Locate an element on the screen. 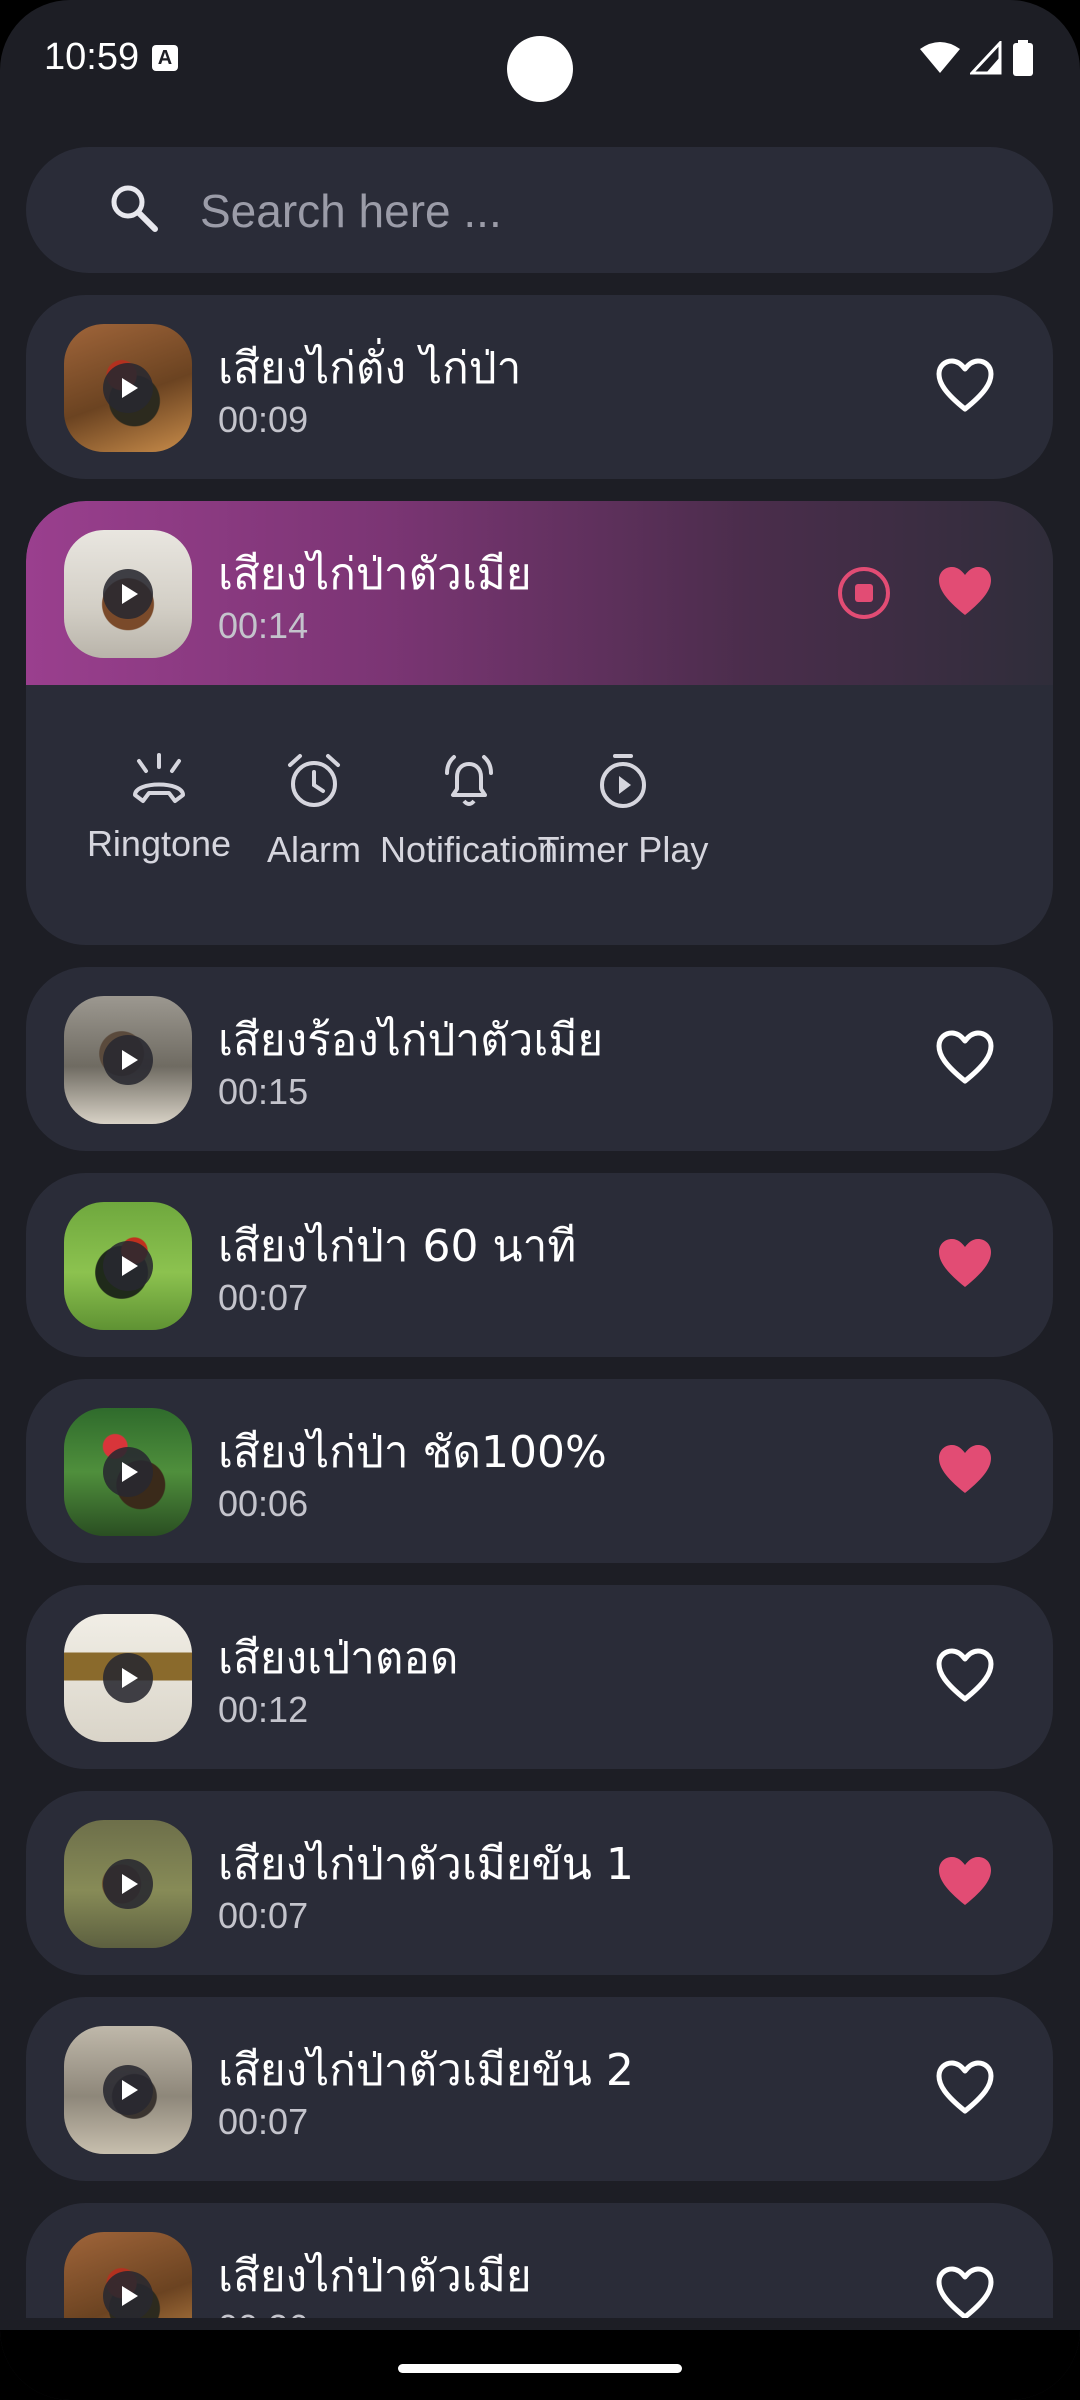  camera-cutout is located at coordinates (540, 69).